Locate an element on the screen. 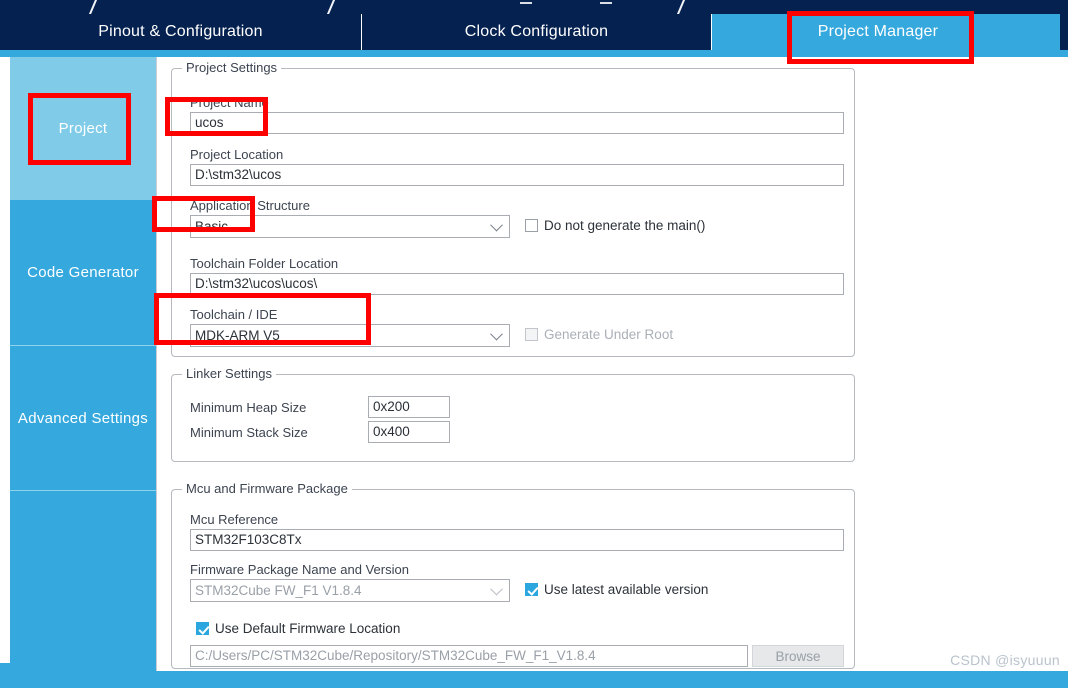 The width and height of the screenshot is (1068, 688). toolchain-ide-label: Toolchain / IDE is located at coordinates (234, 314).